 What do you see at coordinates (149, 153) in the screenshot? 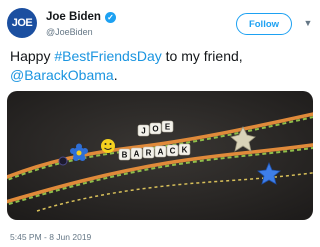
I see `svg-text: R` at bounding box center [149, 153].